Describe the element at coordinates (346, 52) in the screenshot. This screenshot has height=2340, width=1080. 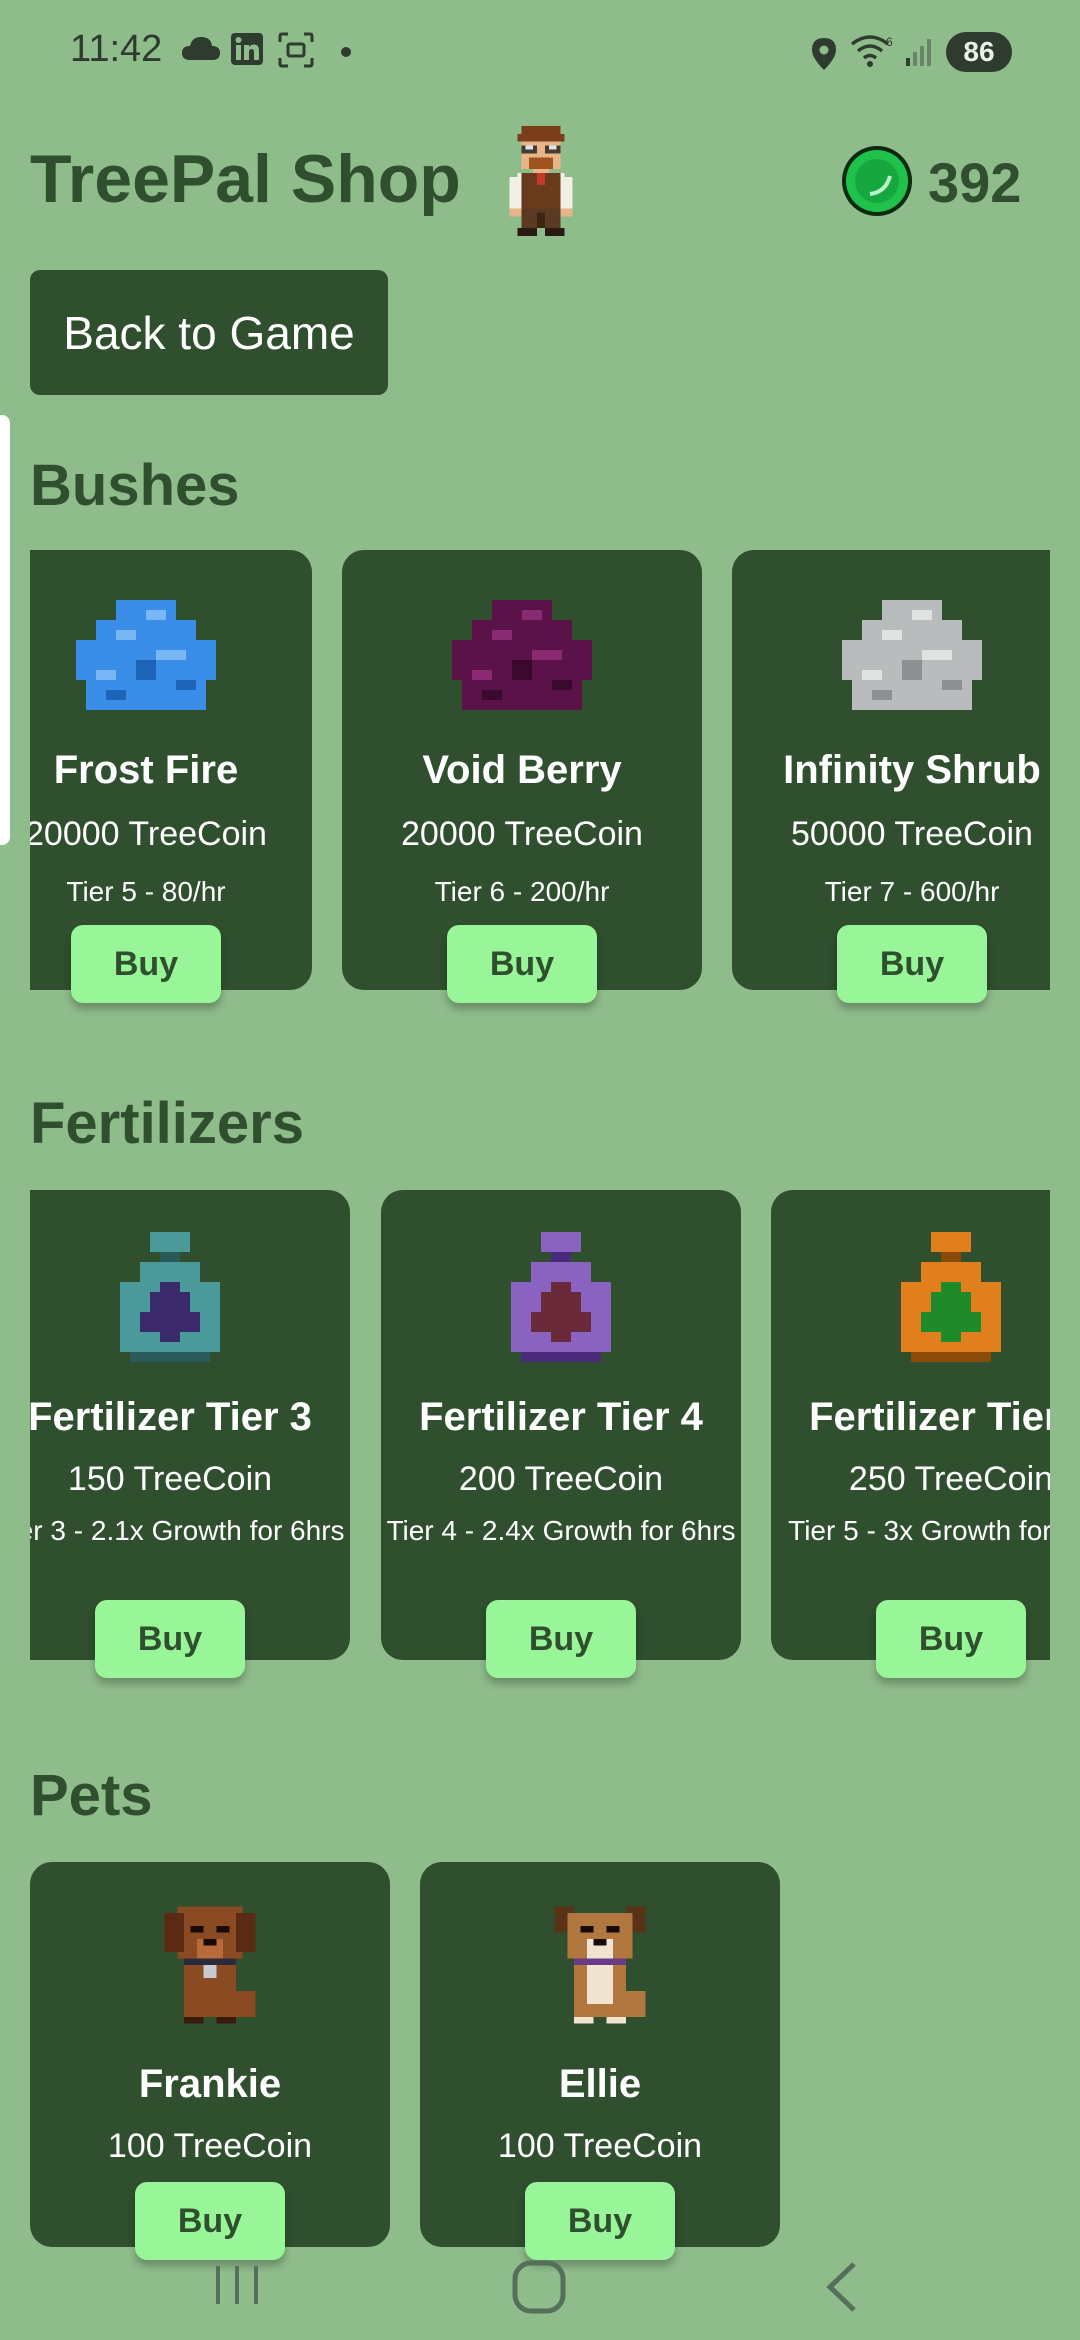
I see `dot-icon` at that location.